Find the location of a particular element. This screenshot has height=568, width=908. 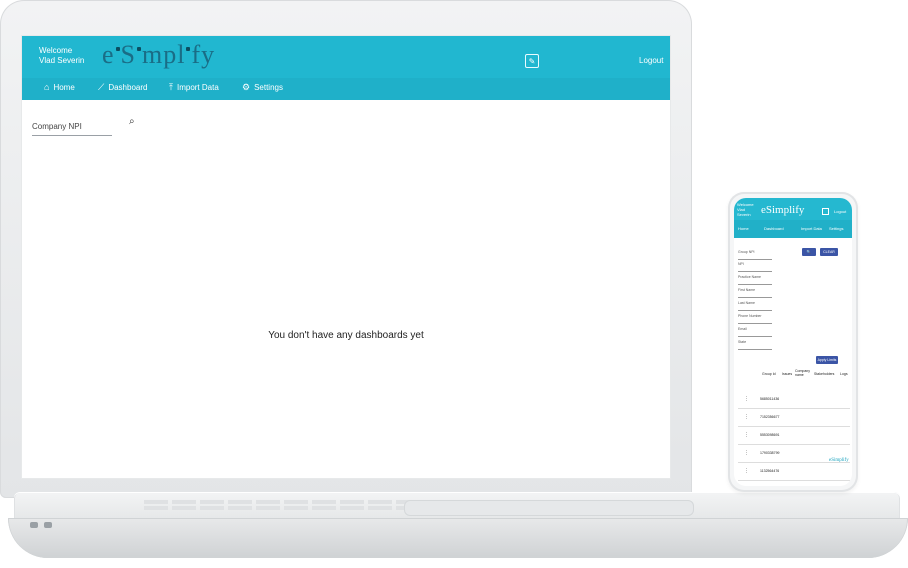

phone-th-group-id: Group Id is located at coordinates (769, 374).